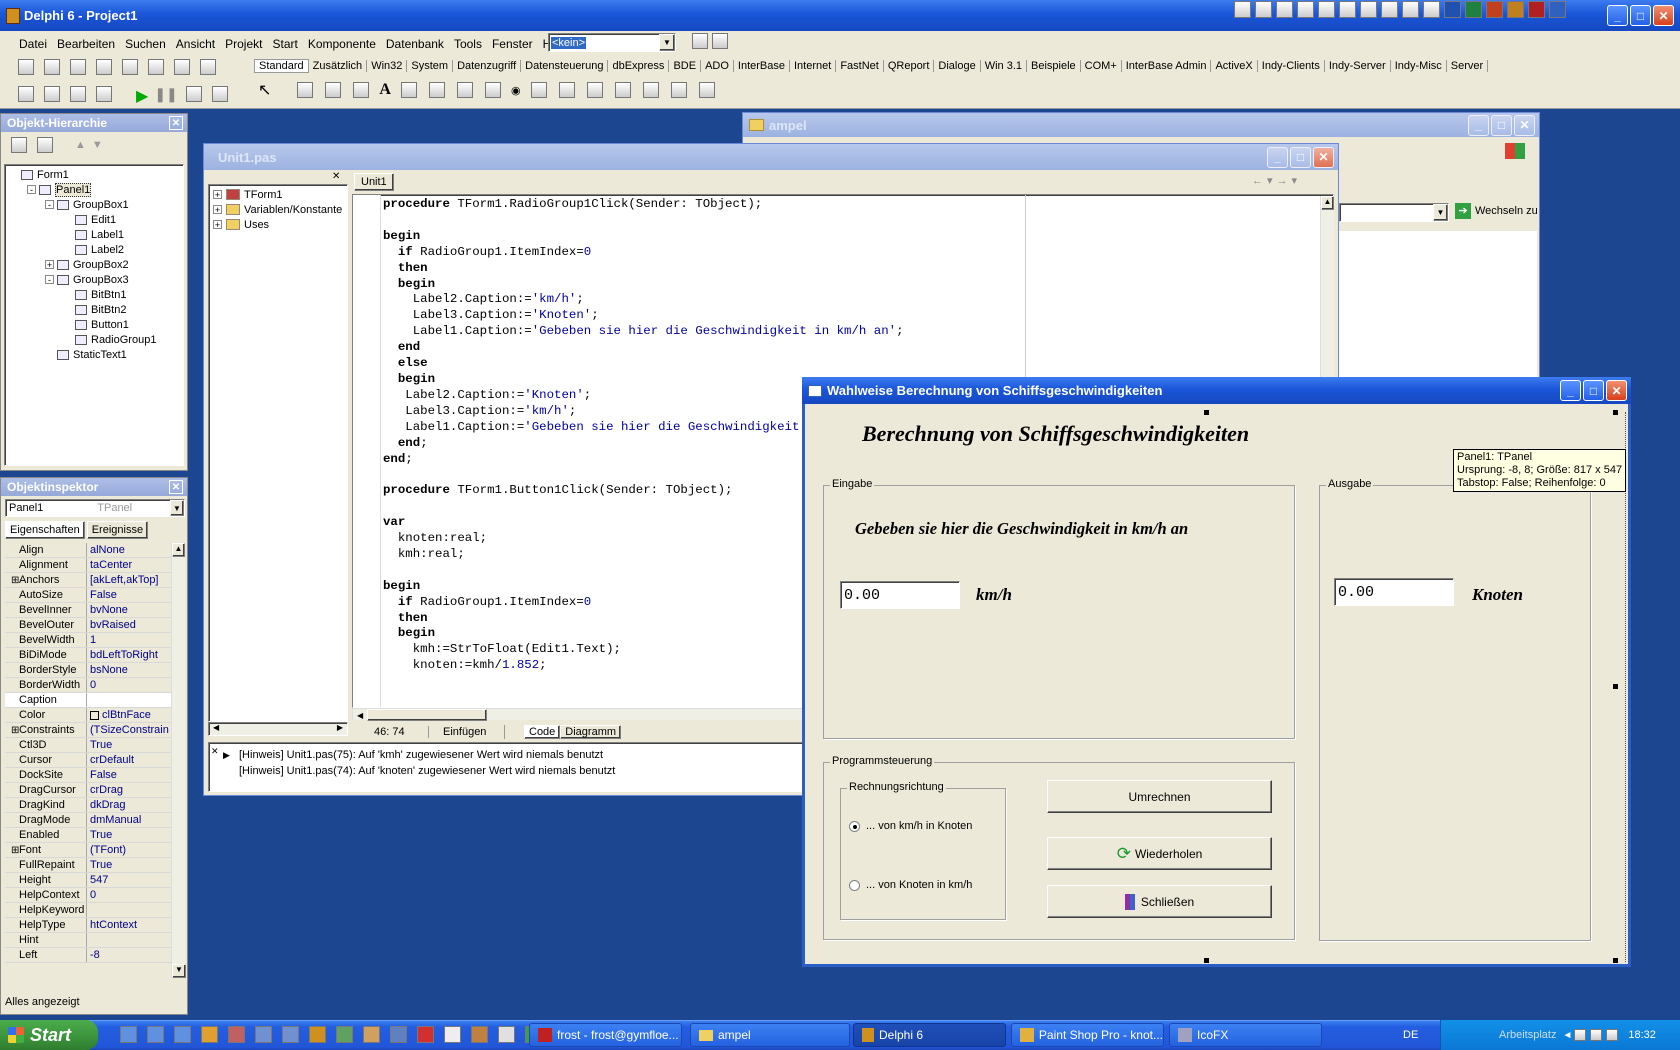 This screenshot has height=1050, width=1680. I want to click on property-value: bdLeftToRight, so click(122, 655).